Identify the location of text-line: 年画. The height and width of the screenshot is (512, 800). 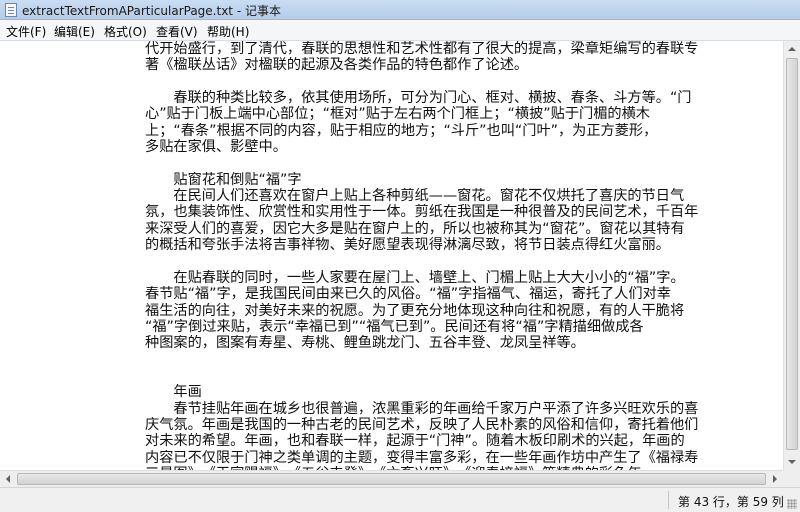
(173, 392).